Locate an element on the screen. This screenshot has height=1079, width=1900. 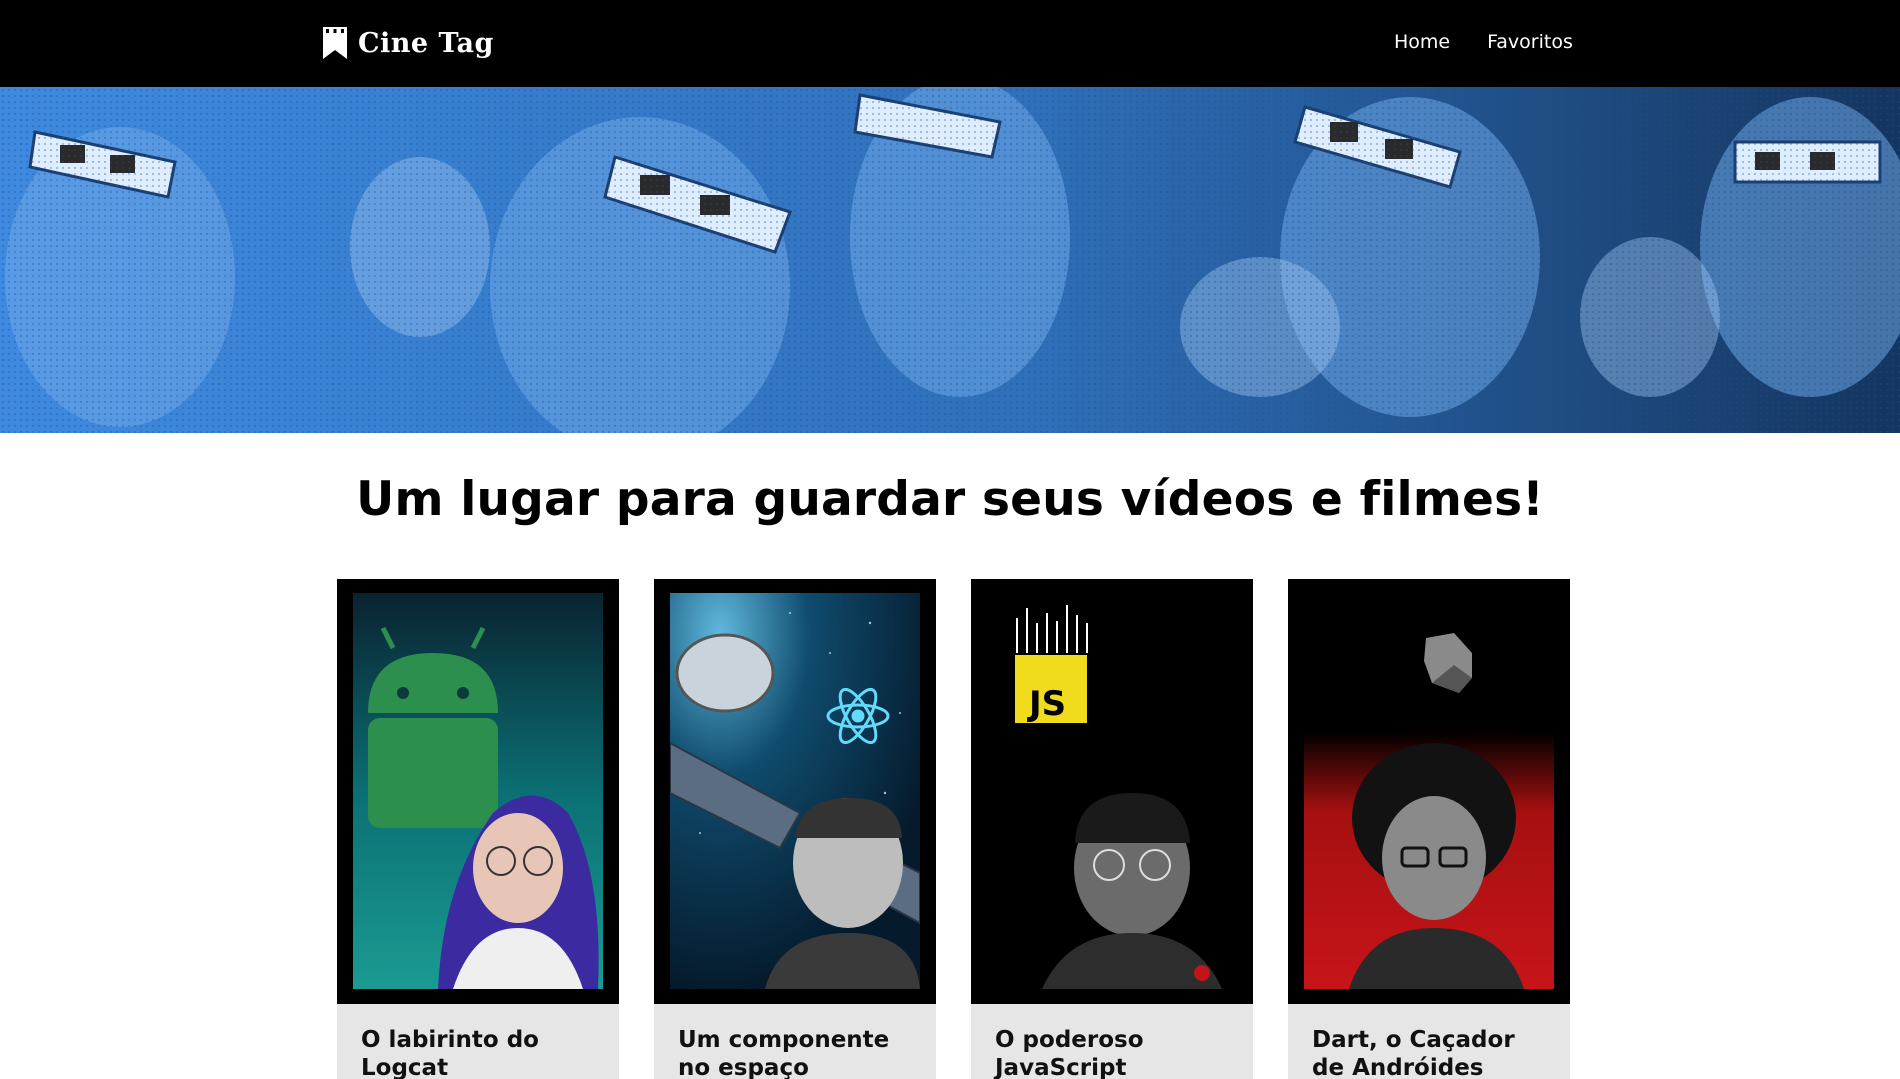
video-title: O poderoso JavaScript is located at coordinates (1069, 1053).